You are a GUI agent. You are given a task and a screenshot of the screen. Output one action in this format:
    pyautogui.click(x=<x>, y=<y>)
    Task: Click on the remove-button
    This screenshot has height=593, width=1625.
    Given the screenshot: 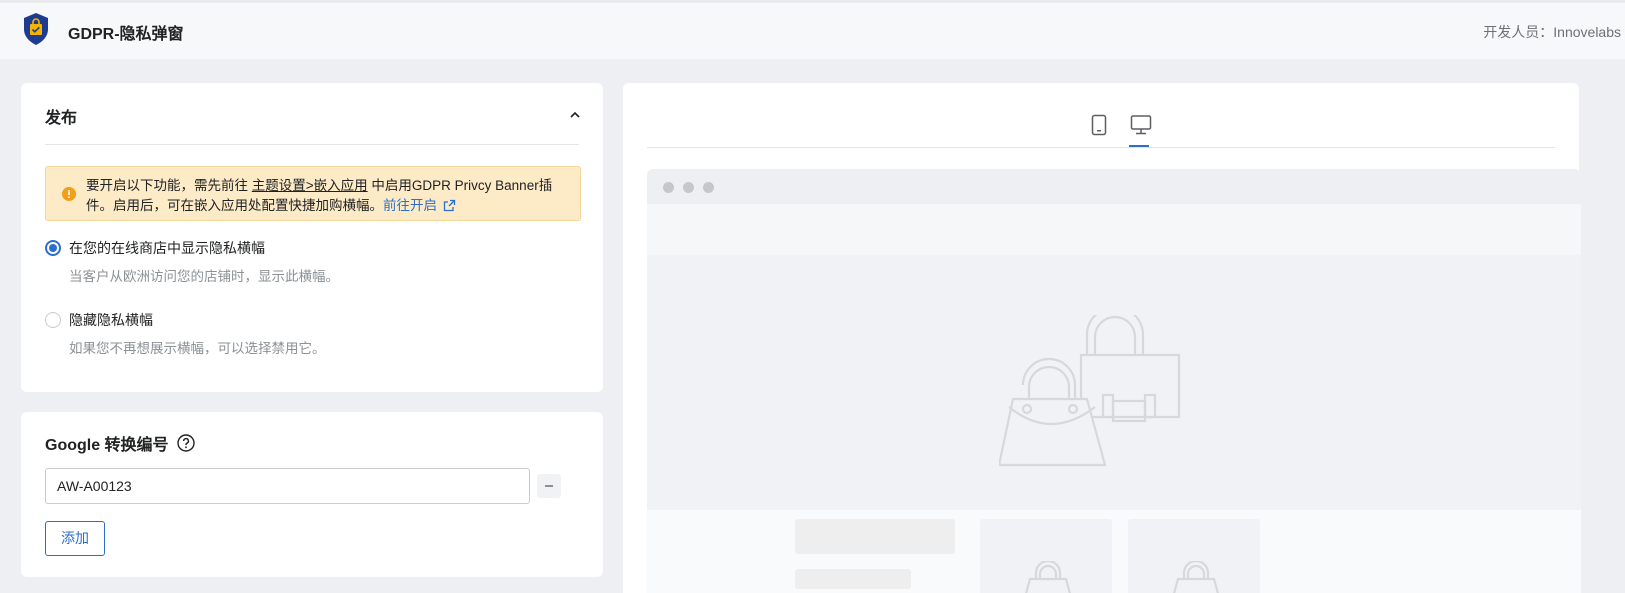 What is the action you would take?
    pyautogui.click(x=549, y=486)
    